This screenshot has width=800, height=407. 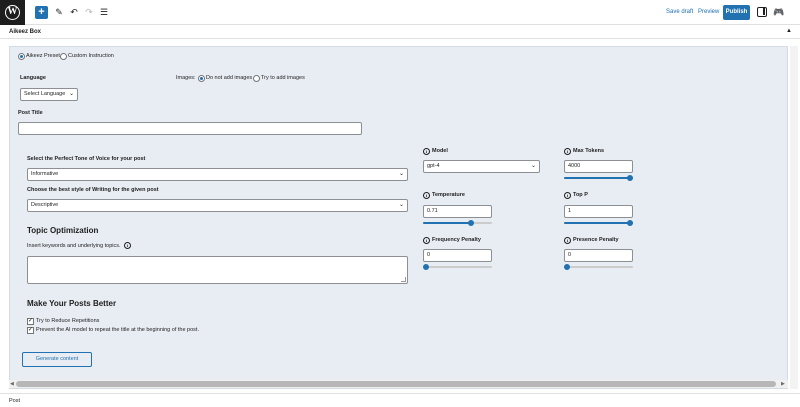 I want to click on undo-icon: ↶, so click(x=74, y=12).